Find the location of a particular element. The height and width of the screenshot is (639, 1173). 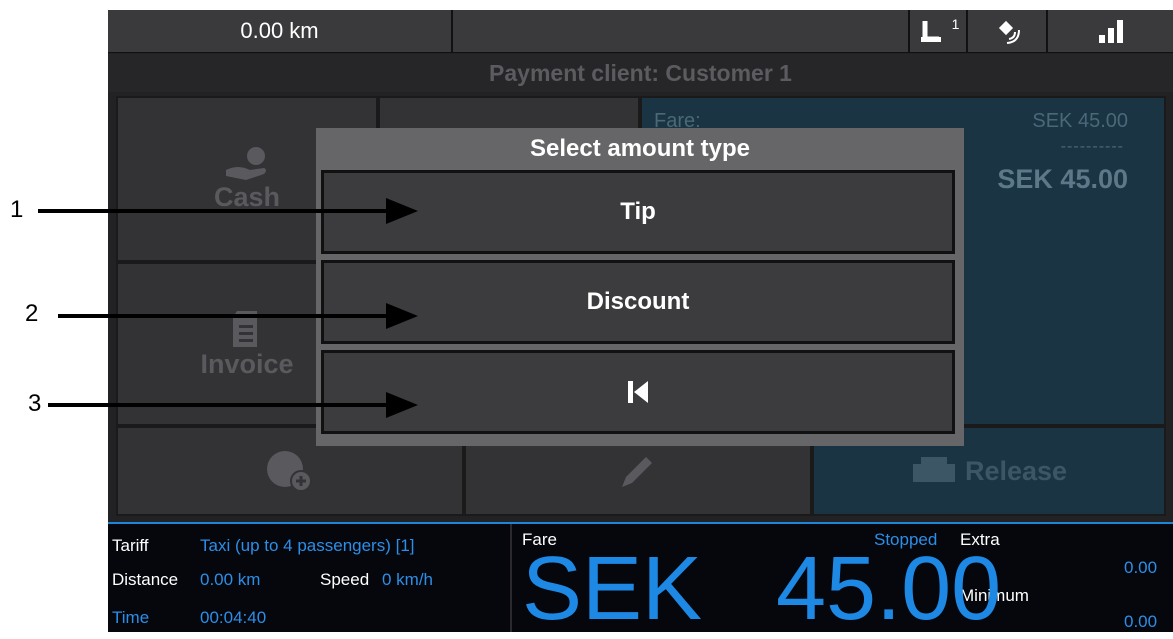

callout-arrows is located at coordinates (228, 308).